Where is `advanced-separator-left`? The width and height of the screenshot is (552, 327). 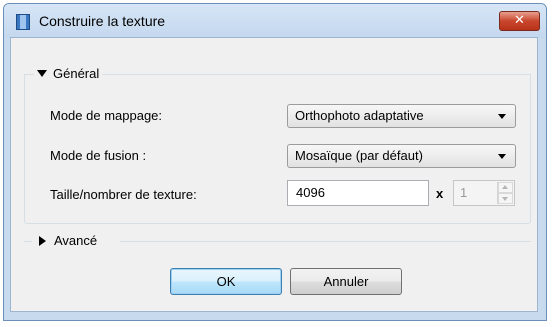 advanced-separator-left is located at coordinates (28, 241).